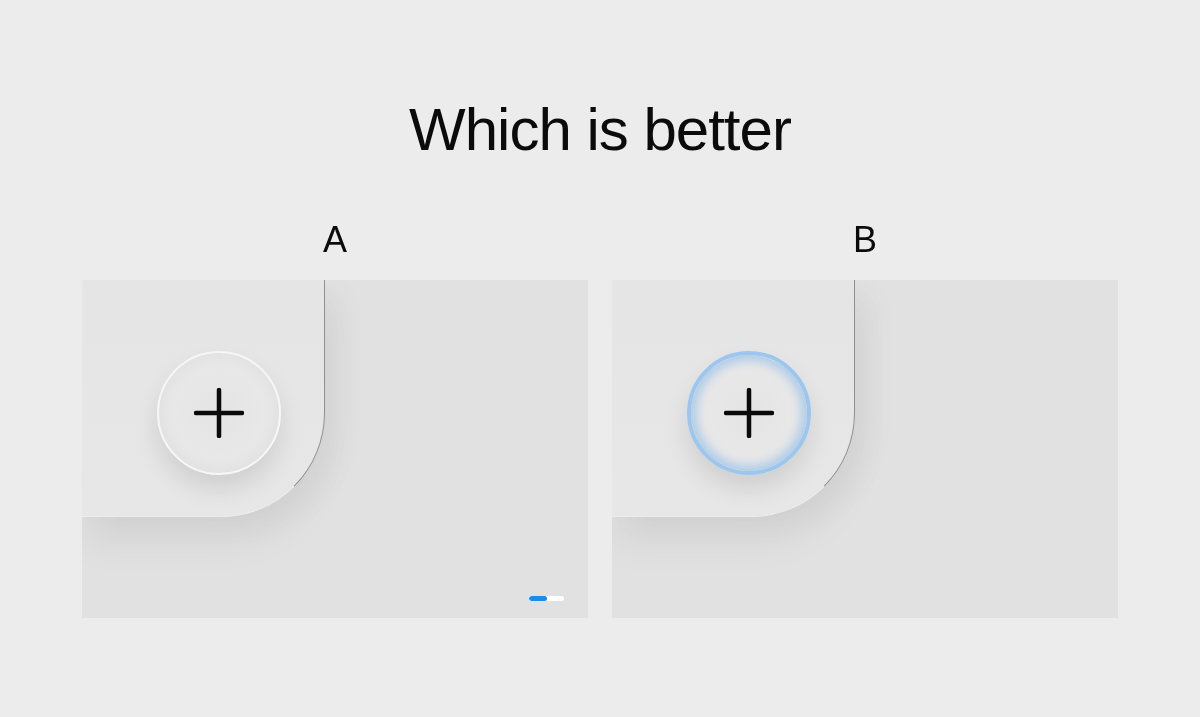 The width and height of the screenshot is (1200, 717). What do you see at coordinates (600, 130) in the screenshot?
I see `page-title: Which is better` at bounding box center [600, 130].